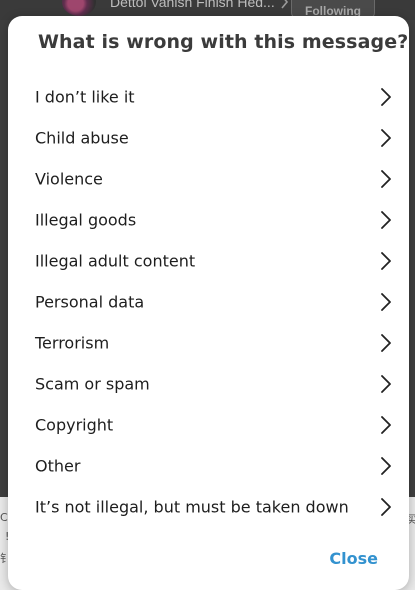 The width and height of the screenshot is (415, 590). Describe the element at coordinates (79, 8) in the screenshot. I see `channel-avatar` at that location.